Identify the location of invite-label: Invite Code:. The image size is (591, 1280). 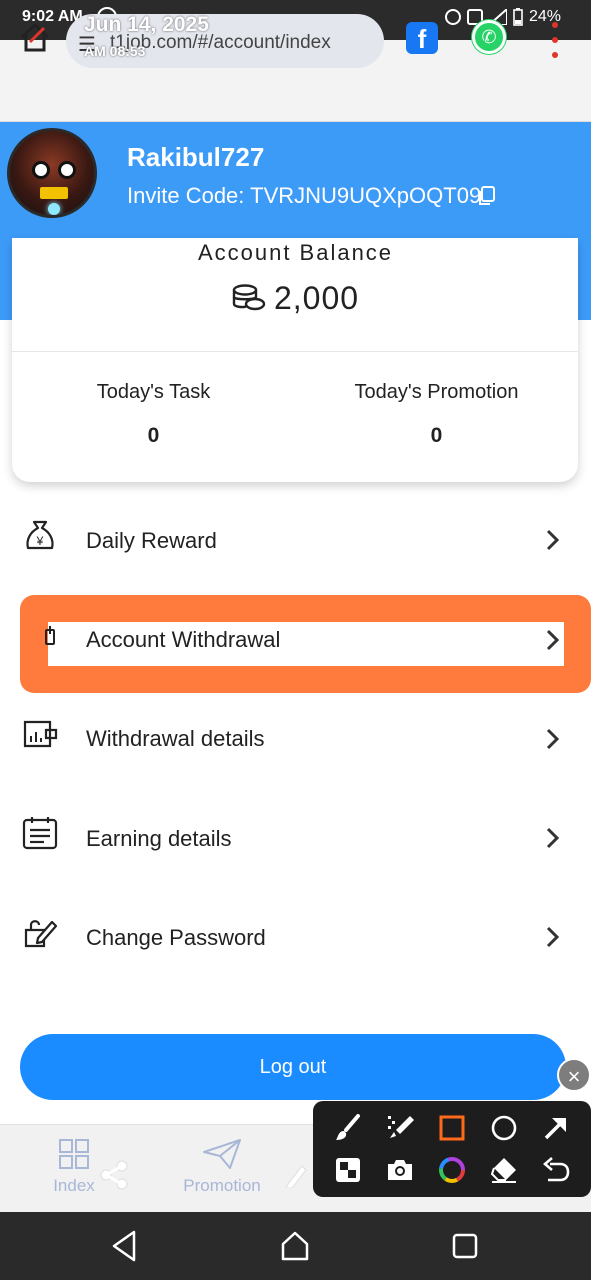
(189, 195).